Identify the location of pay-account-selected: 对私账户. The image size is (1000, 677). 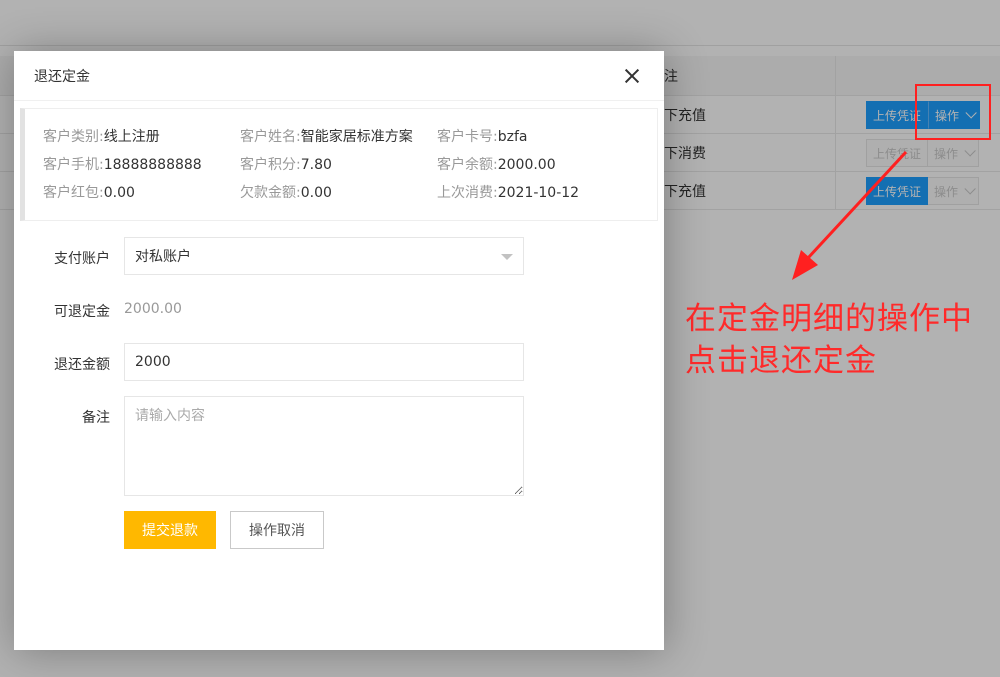
(163, 257).